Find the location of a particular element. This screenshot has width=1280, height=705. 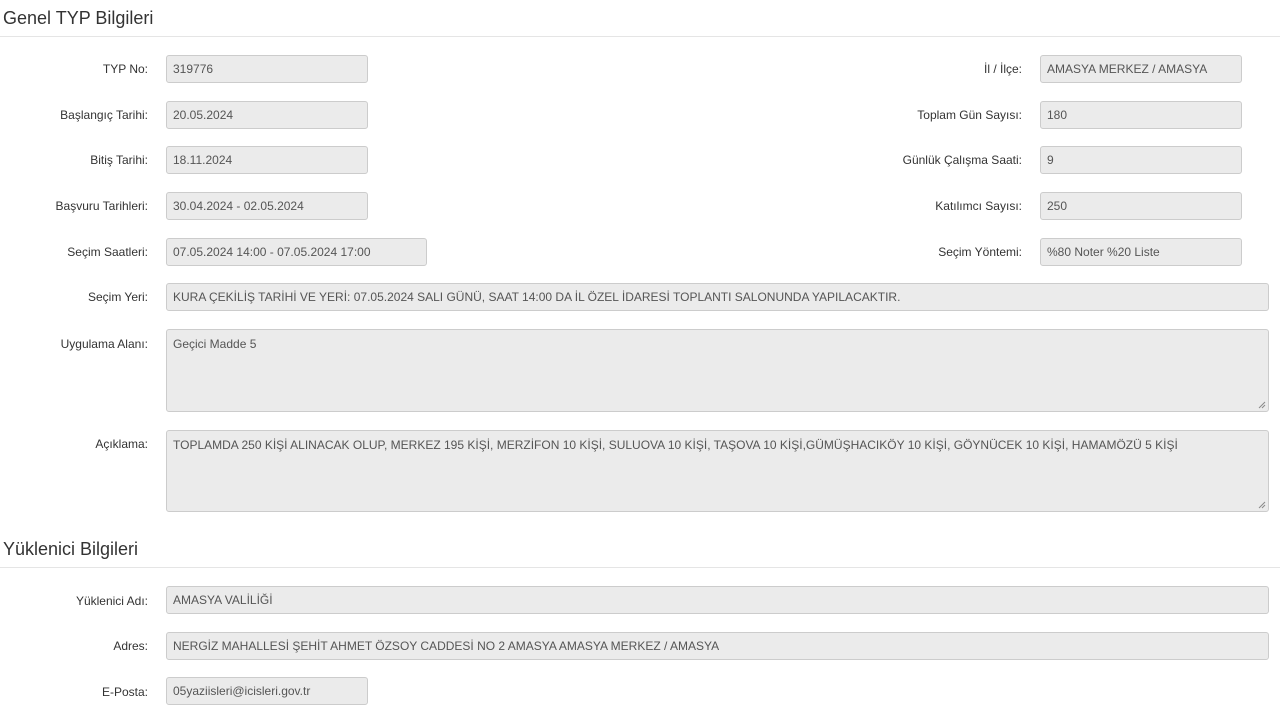

toplam-gun-label: Toplam Gün Sayısı: is located at coordinates (969, 115).